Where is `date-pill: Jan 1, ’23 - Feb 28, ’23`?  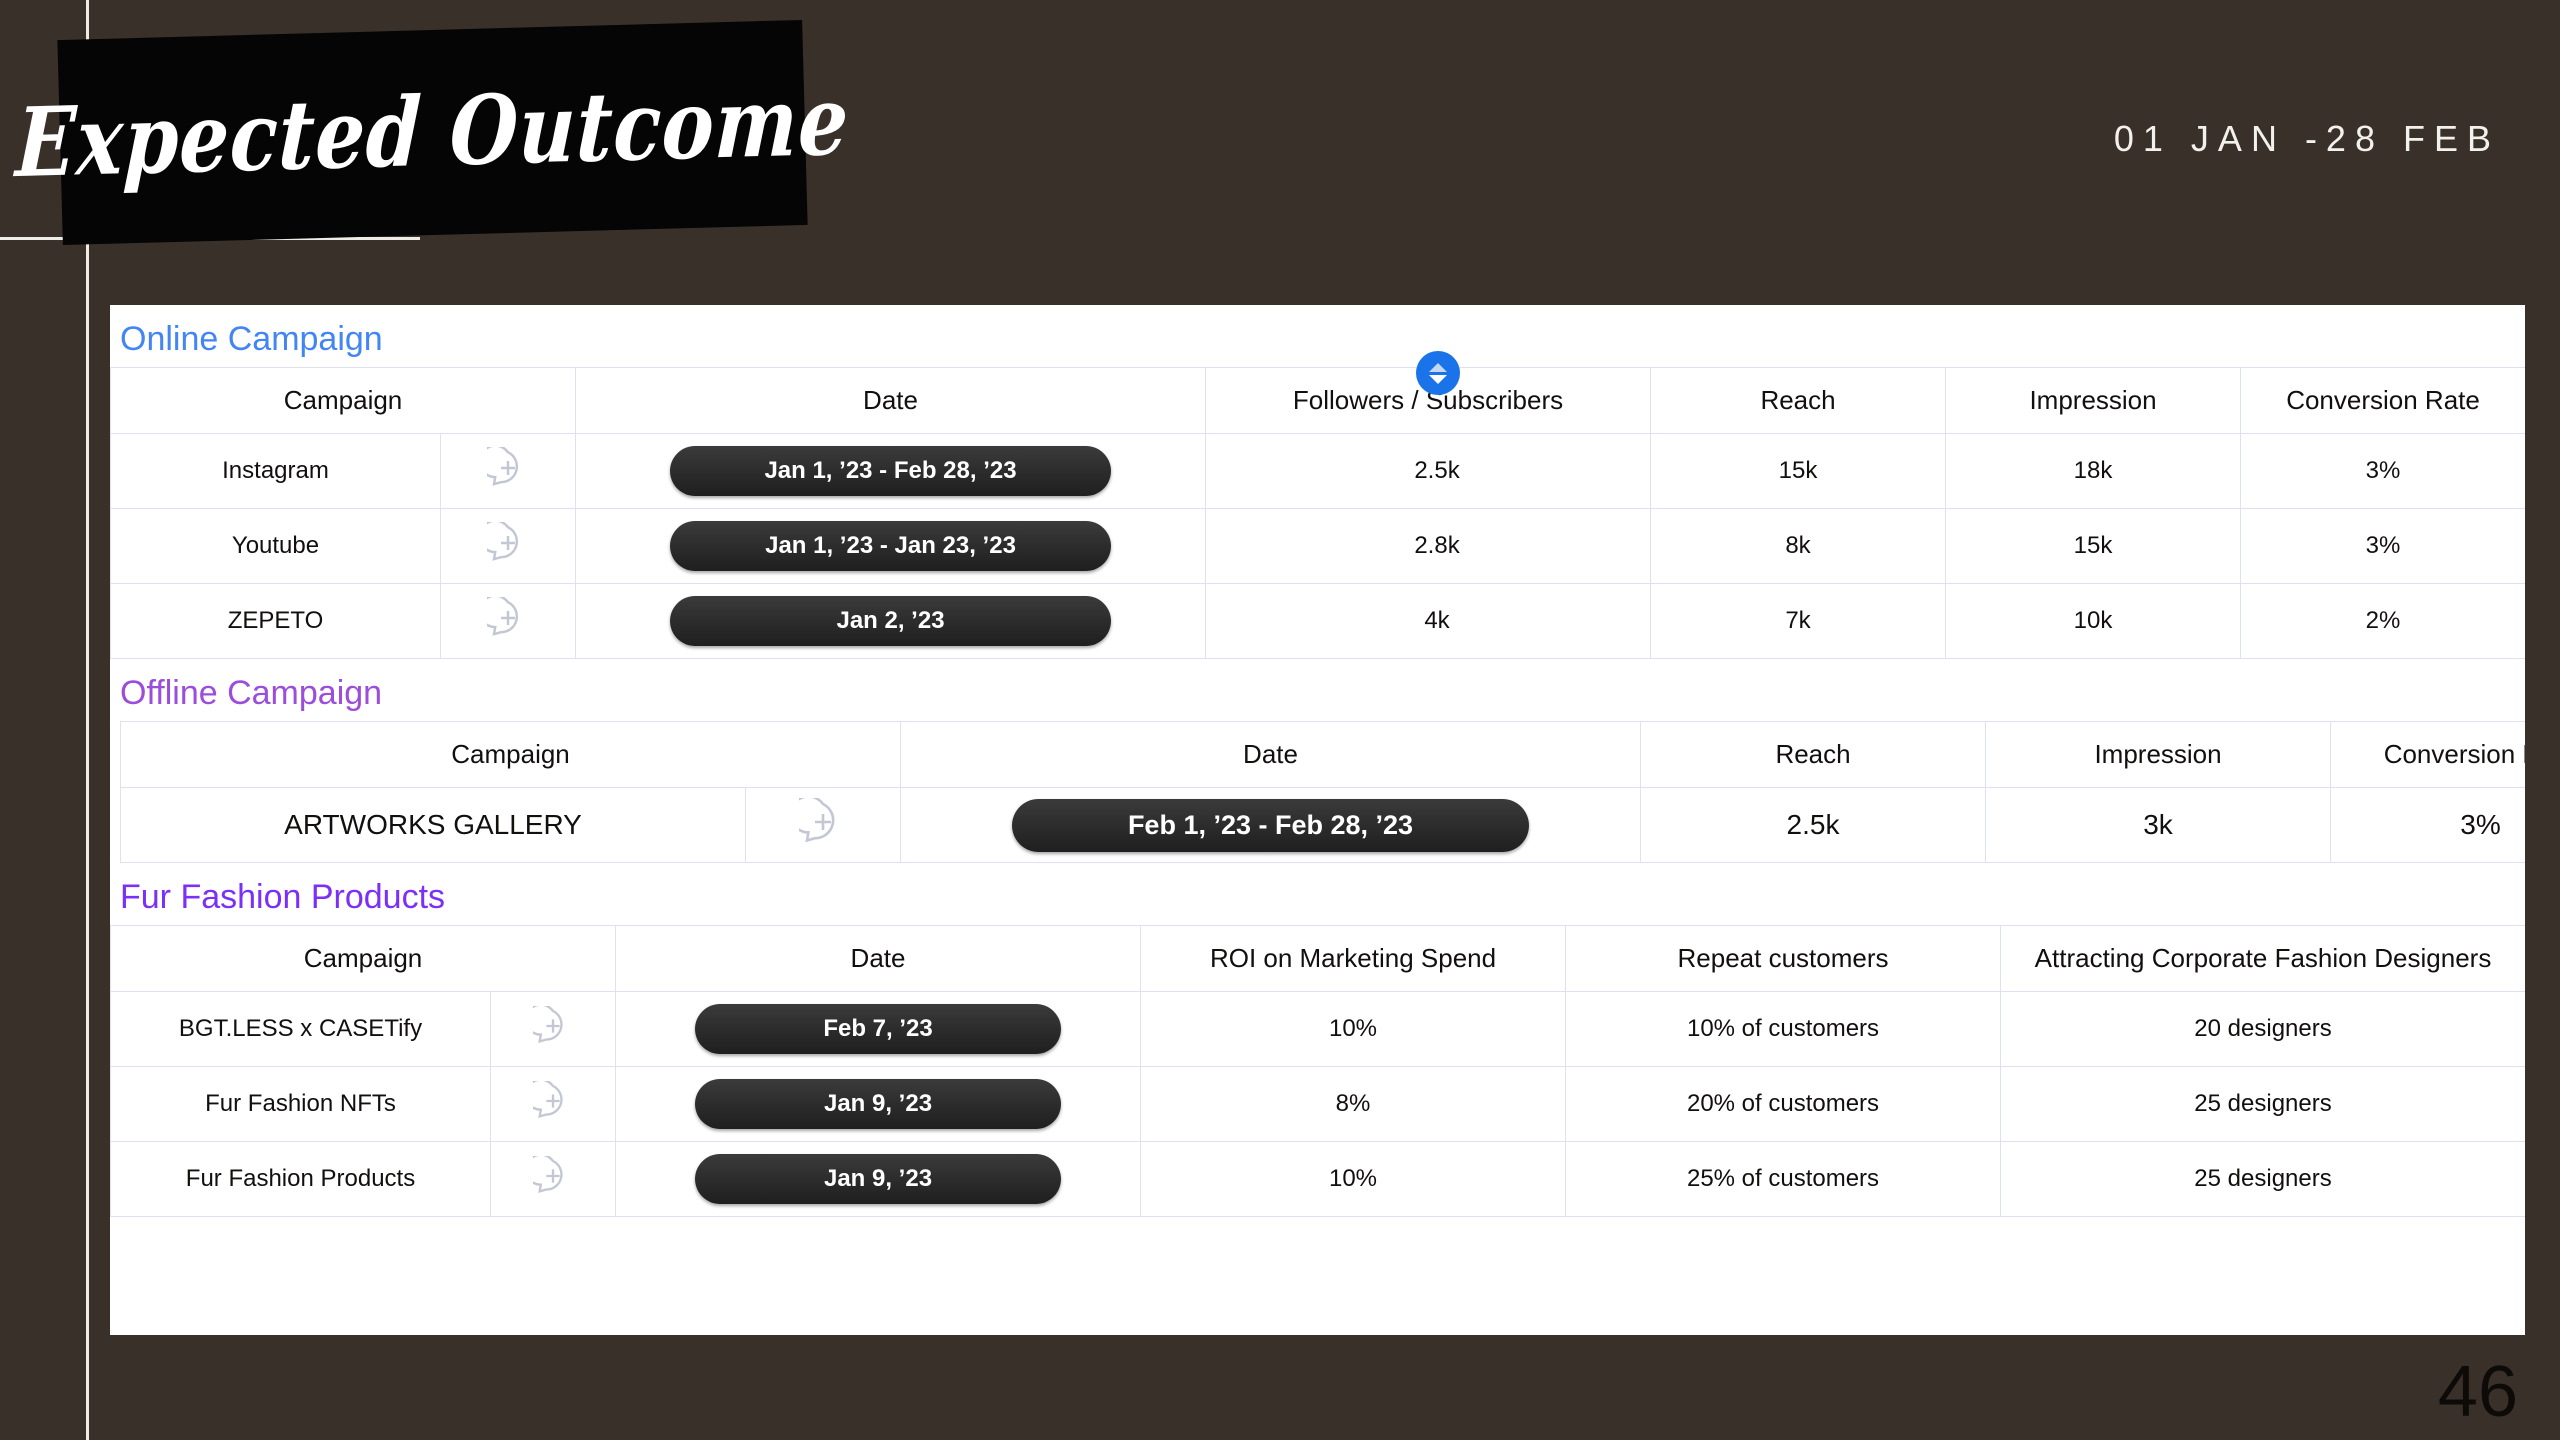 date-pill: Jan 1, ’23 - Feb 28, ’23 is located at coordinates (890, 471).